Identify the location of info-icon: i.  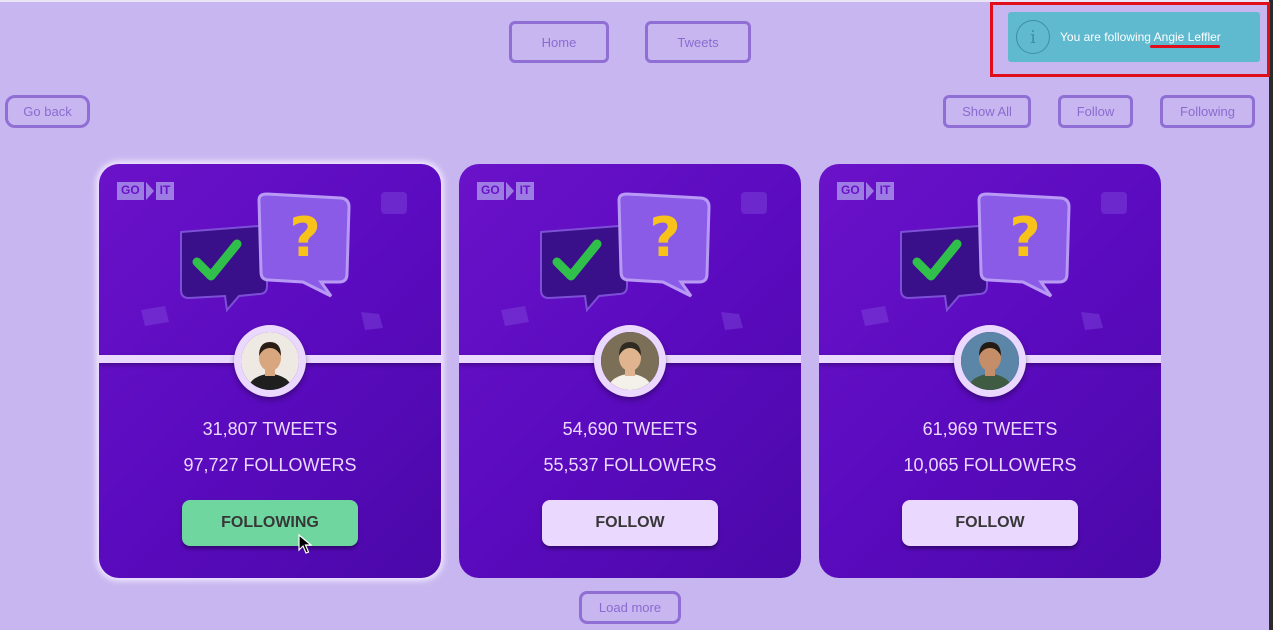
(1033, 37).